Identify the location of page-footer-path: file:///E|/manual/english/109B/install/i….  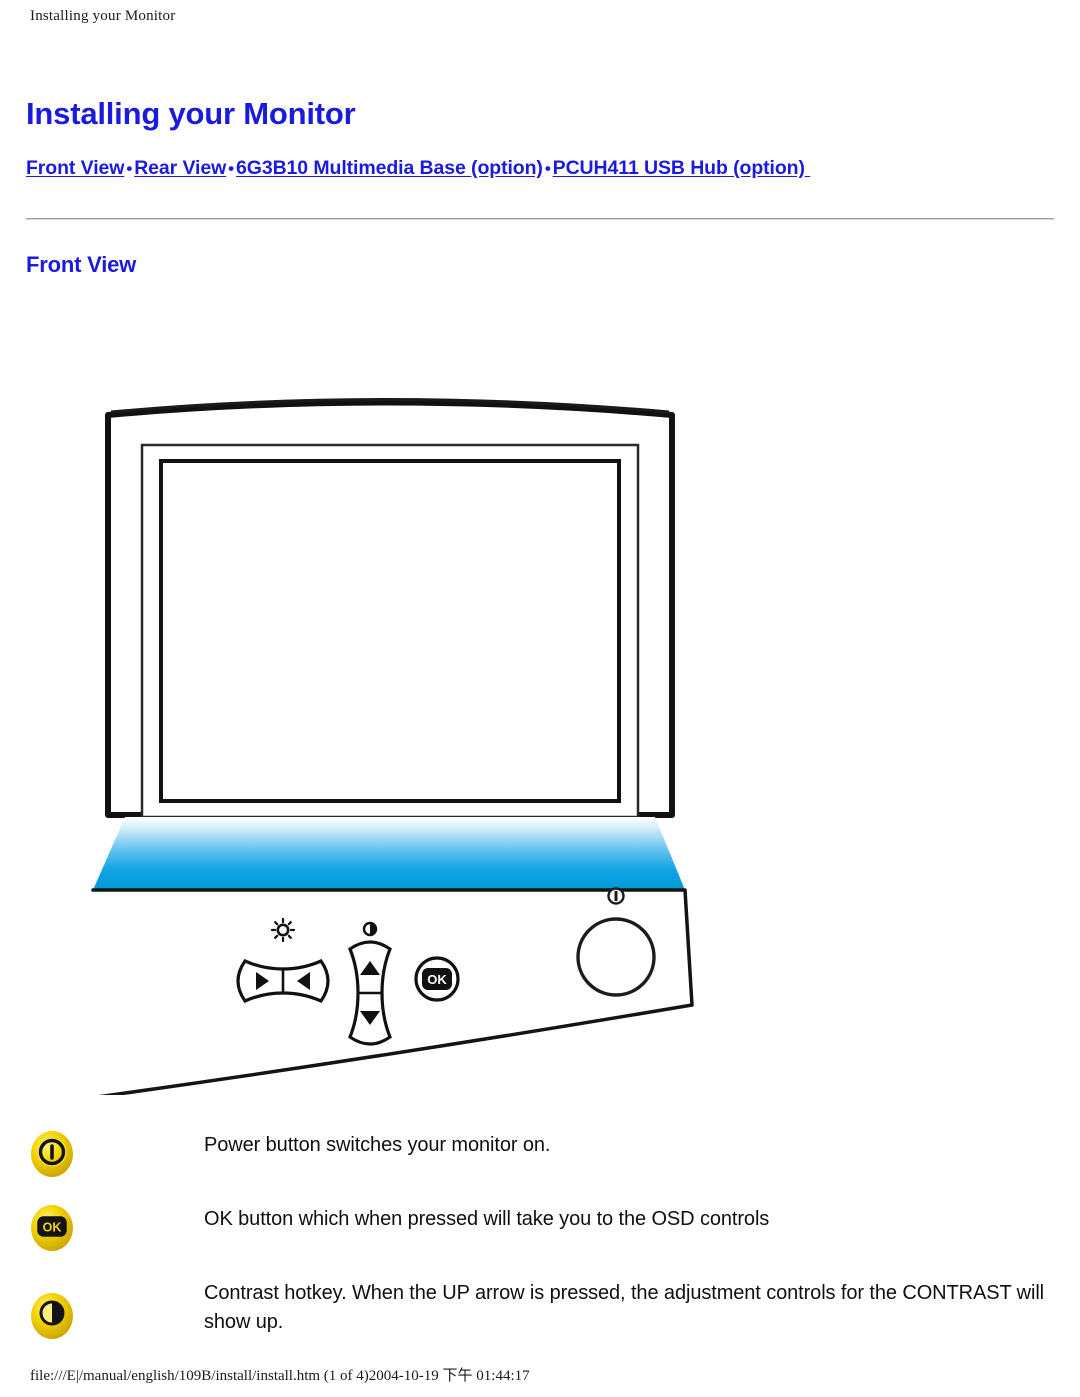
(280, 1376).